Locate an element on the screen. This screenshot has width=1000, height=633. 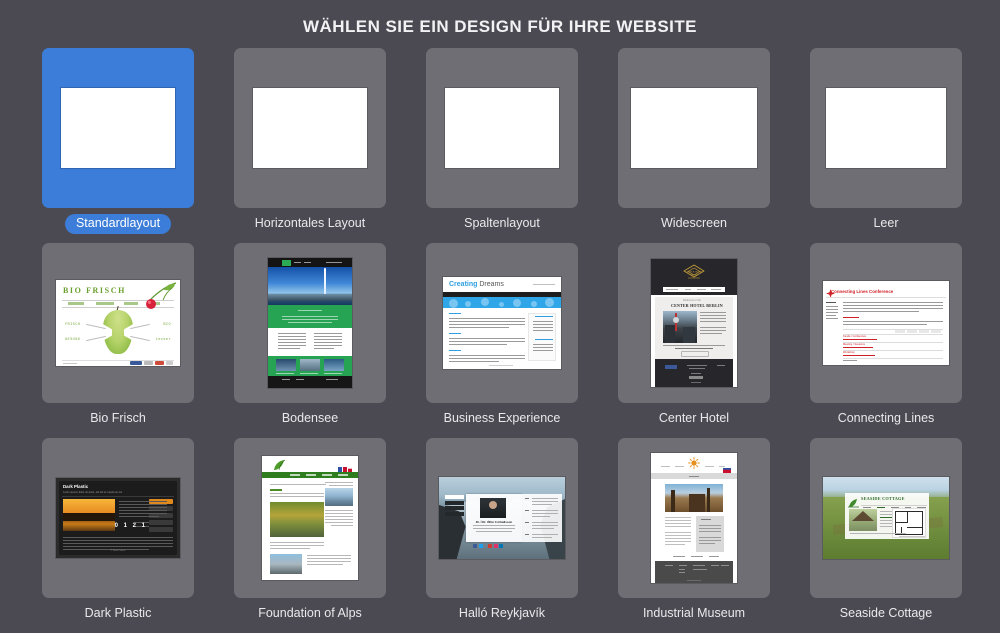
template-tile-business-experience: Creating Dreams Business Experience is located at coordinates (502, 340).